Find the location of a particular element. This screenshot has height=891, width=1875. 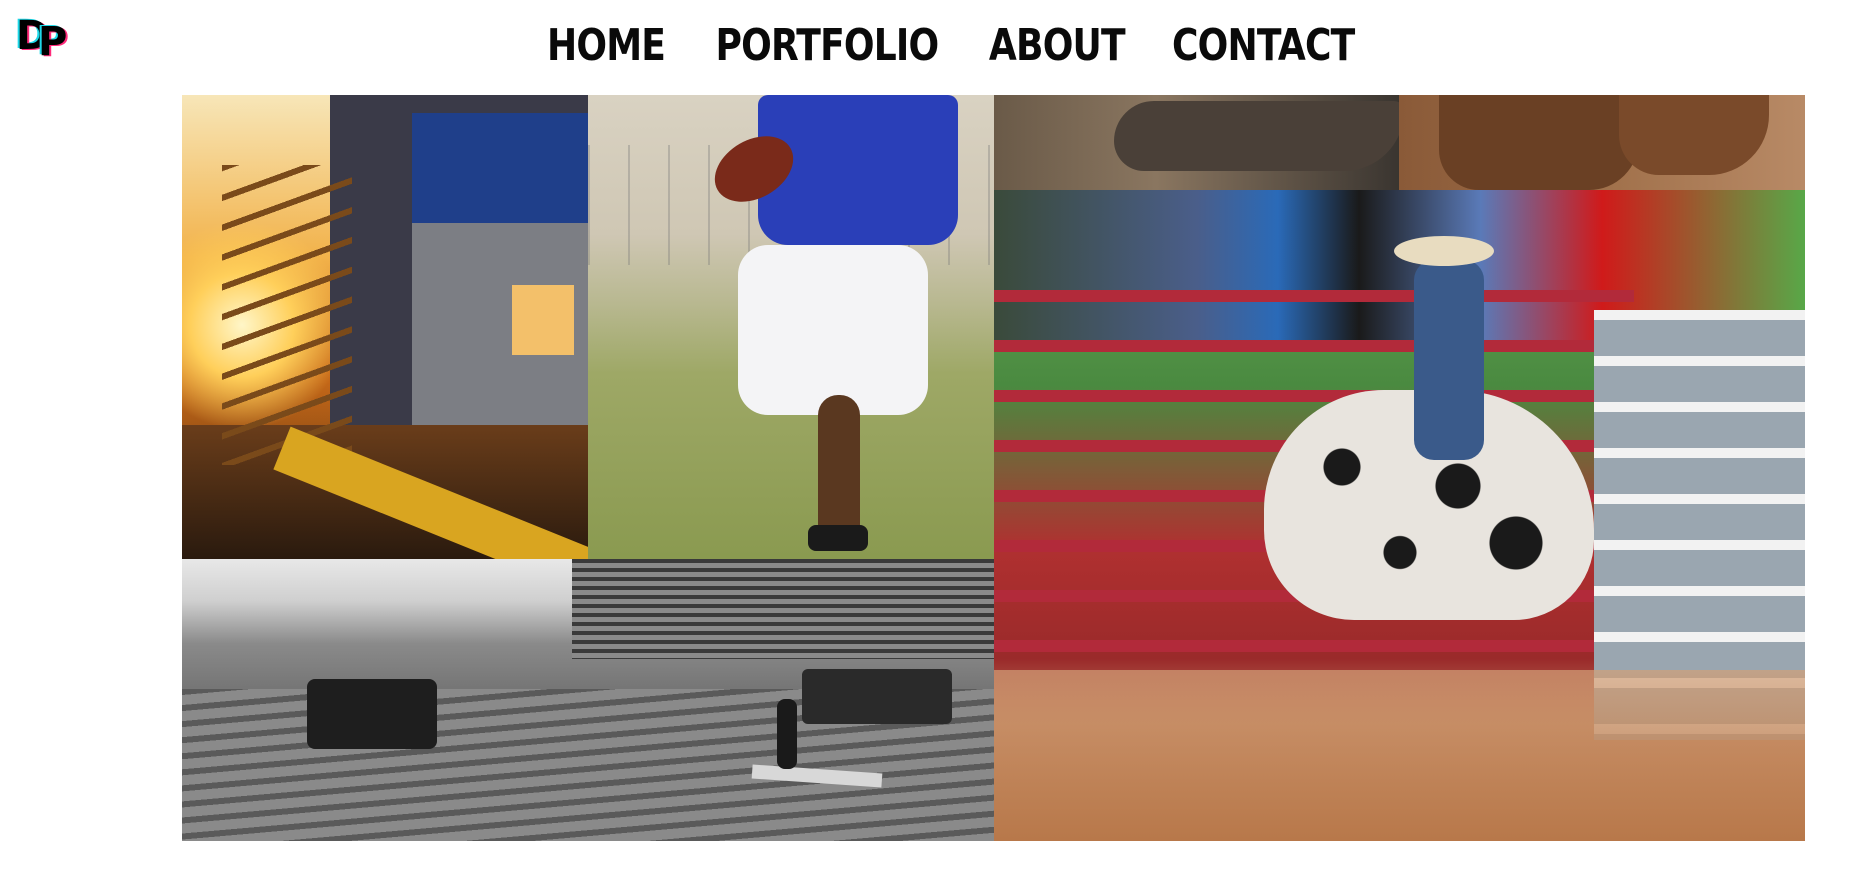

gallery-tile-sunset-bleachers is located at coordinates (385, 327).